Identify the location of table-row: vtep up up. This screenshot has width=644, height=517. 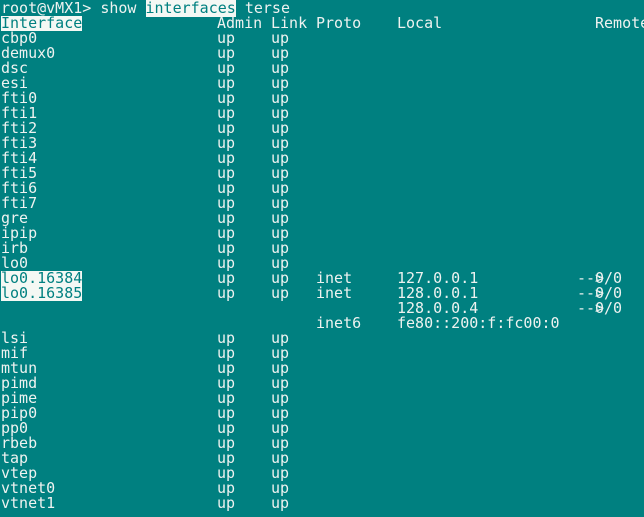
(322, 473).